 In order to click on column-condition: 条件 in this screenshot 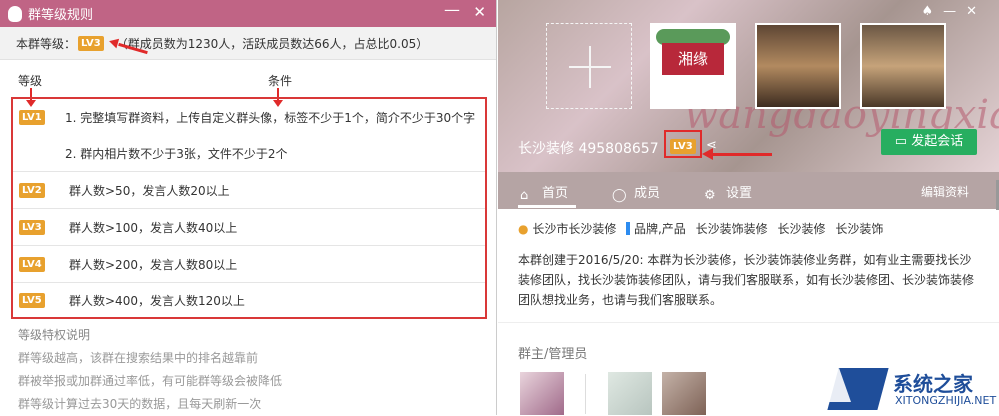, I will do `click(280, 81)`.